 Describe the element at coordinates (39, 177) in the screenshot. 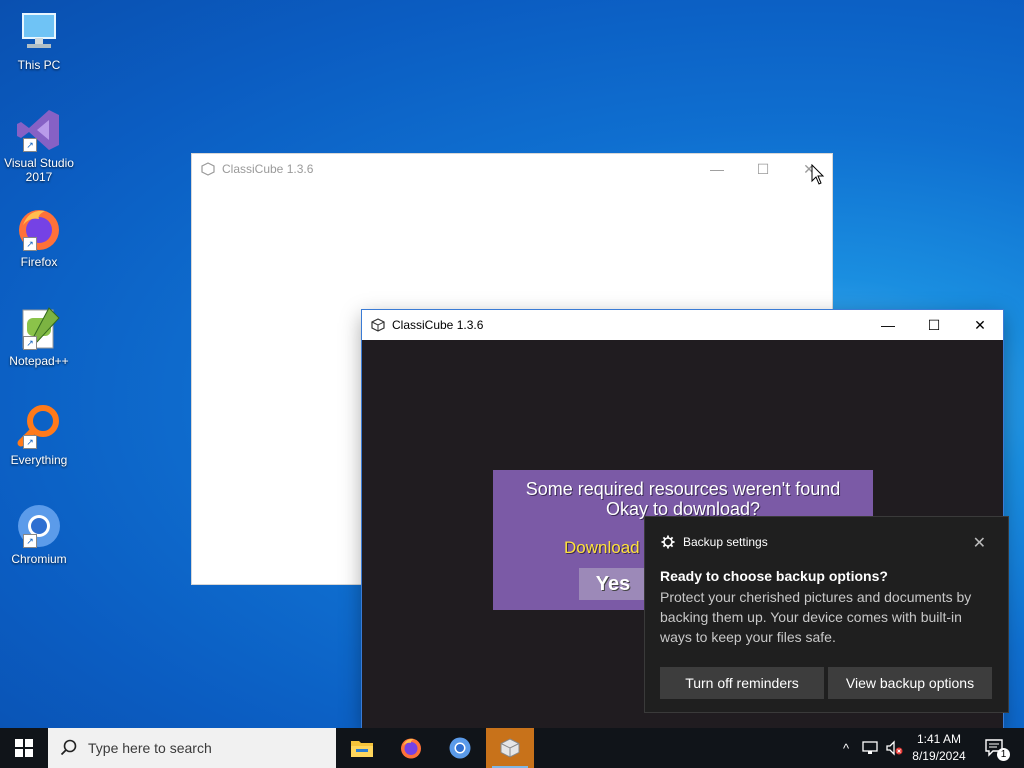

I see `desktop-icon-label-line2: 2017` at that location.